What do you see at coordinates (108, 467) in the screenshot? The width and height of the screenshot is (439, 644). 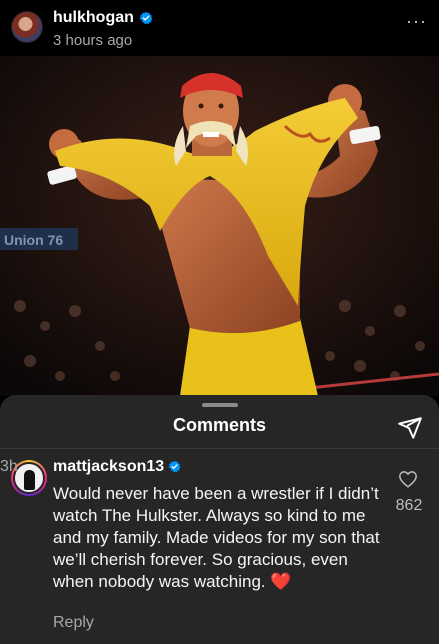 I see `commenter-username: mattjackson13` at bounding box center [108, 467].